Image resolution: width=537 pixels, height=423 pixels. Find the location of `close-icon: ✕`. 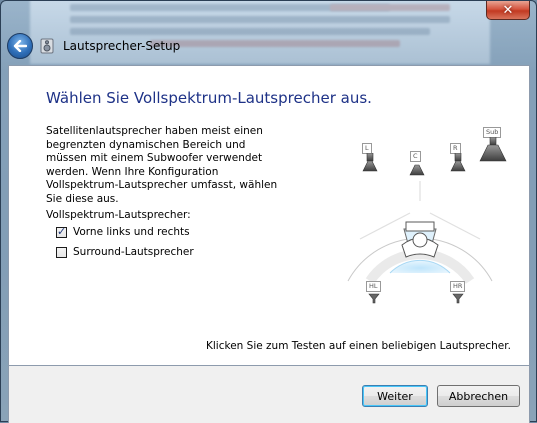

close-icon: ✕ is located at coordinates (508, 10).